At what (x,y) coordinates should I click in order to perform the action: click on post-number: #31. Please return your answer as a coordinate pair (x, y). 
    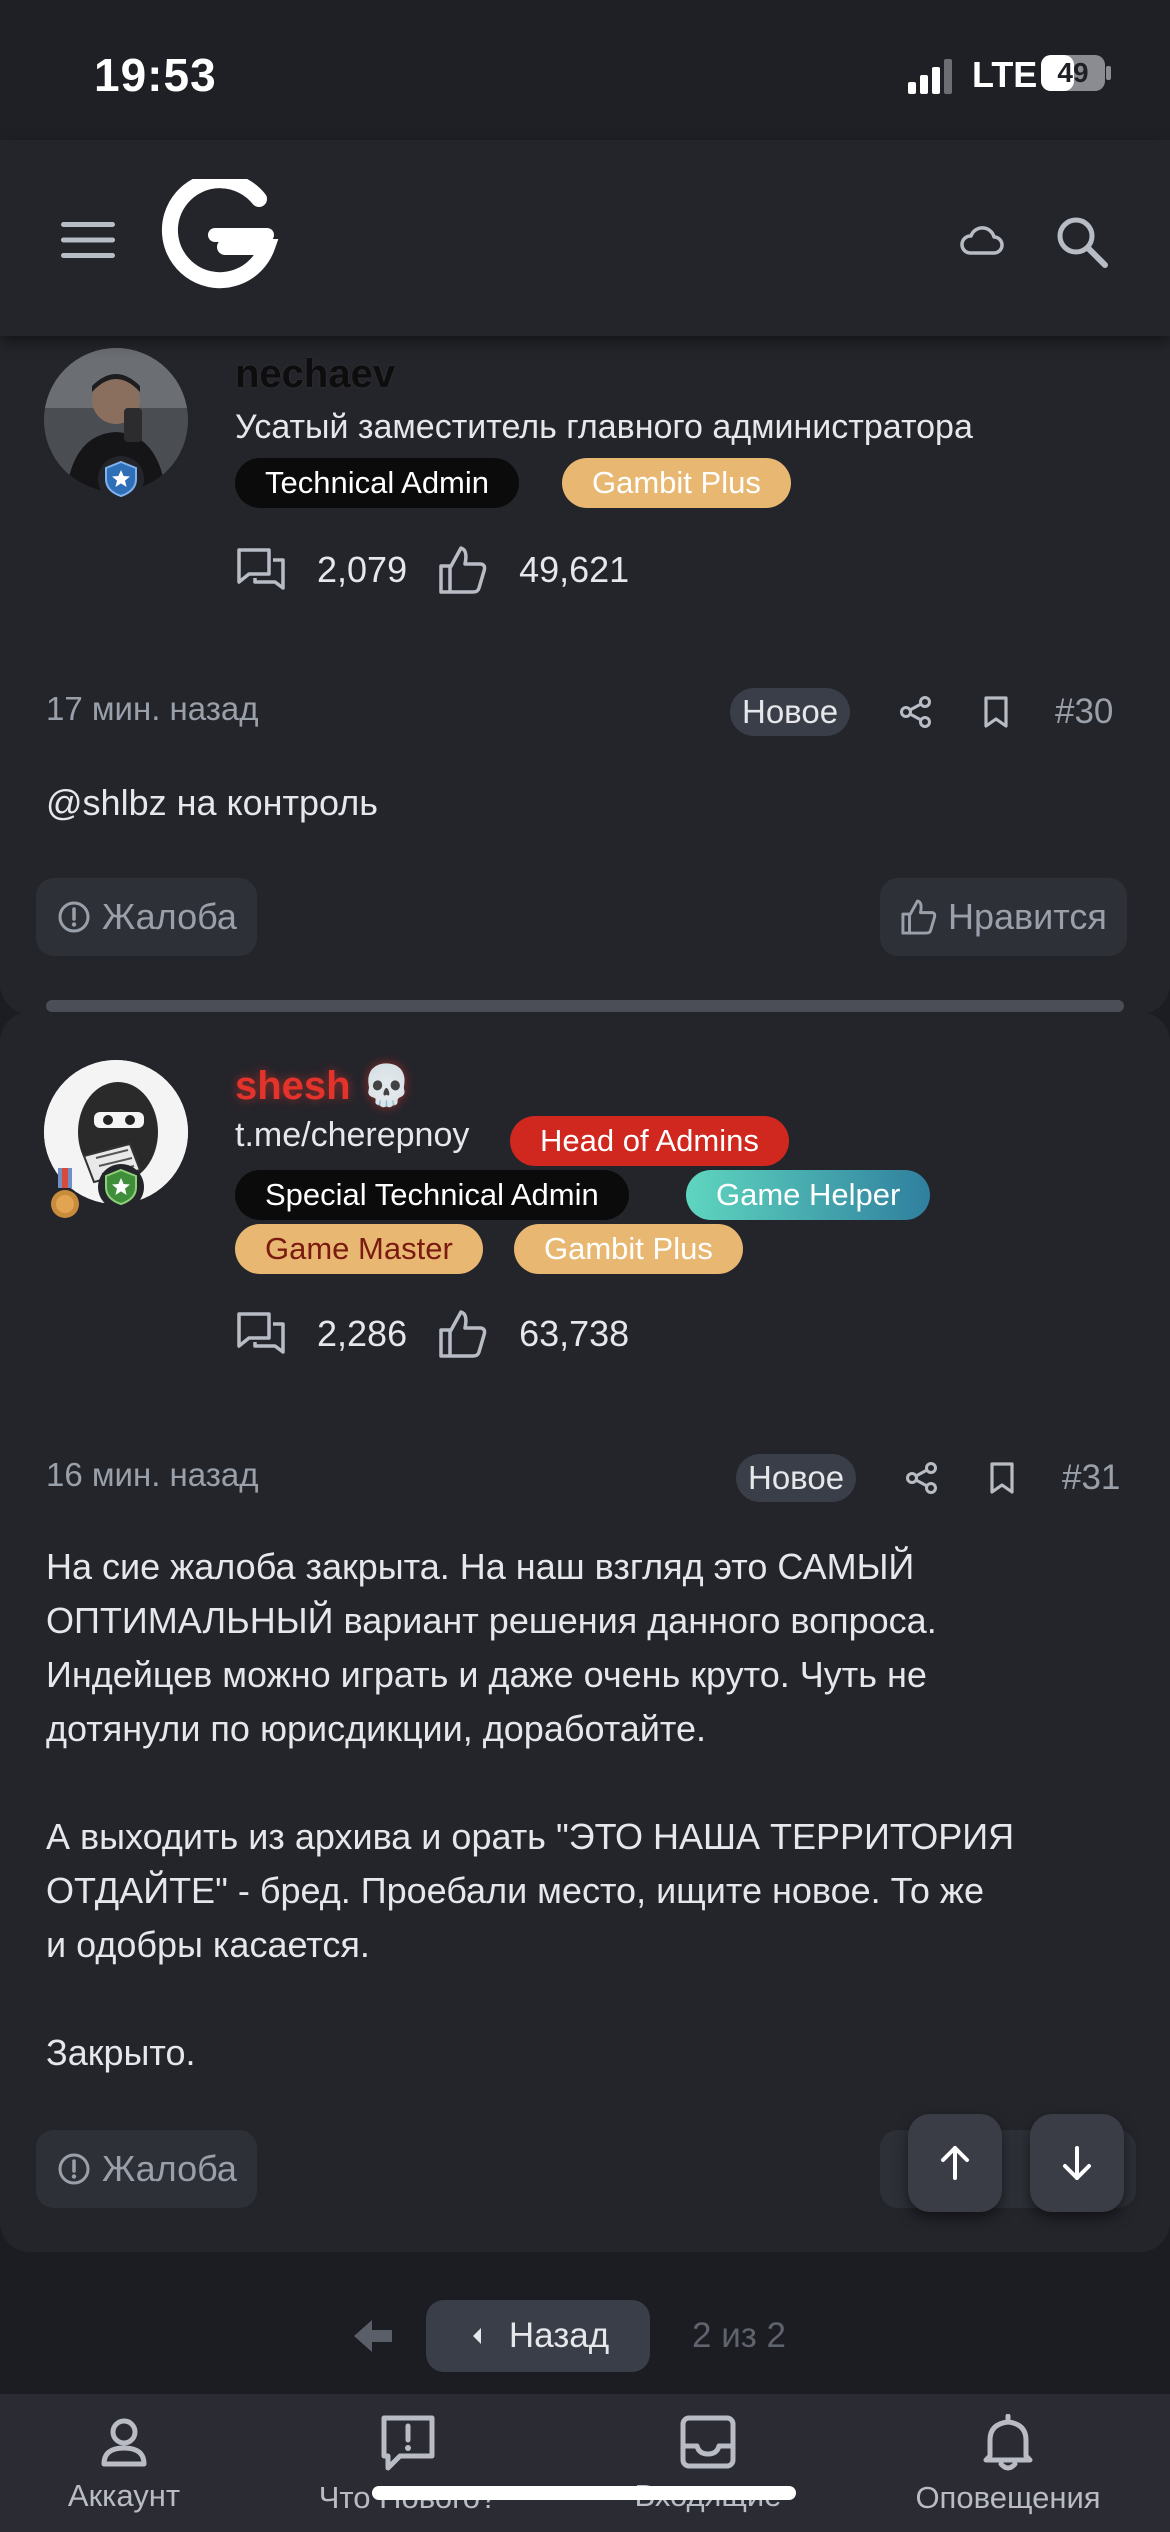
    Looking at the image, I should click on (1091, 1478).